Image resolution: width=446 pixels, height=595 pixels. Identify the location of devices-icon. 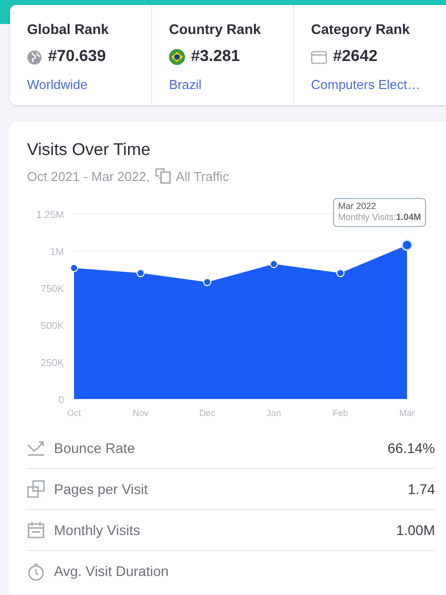
(162, 176).